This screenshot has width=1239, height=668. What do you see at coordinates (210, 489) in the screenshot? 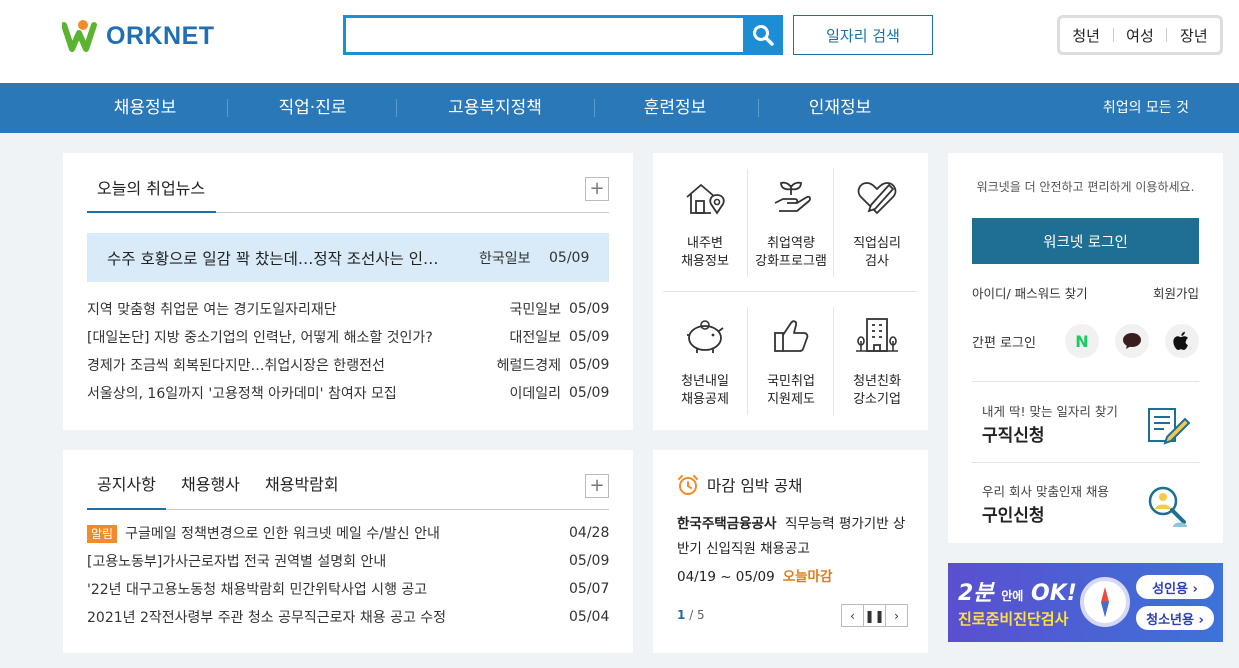
I see `tab-recruit-events: 채용행사` at bounding box center [210, 489].